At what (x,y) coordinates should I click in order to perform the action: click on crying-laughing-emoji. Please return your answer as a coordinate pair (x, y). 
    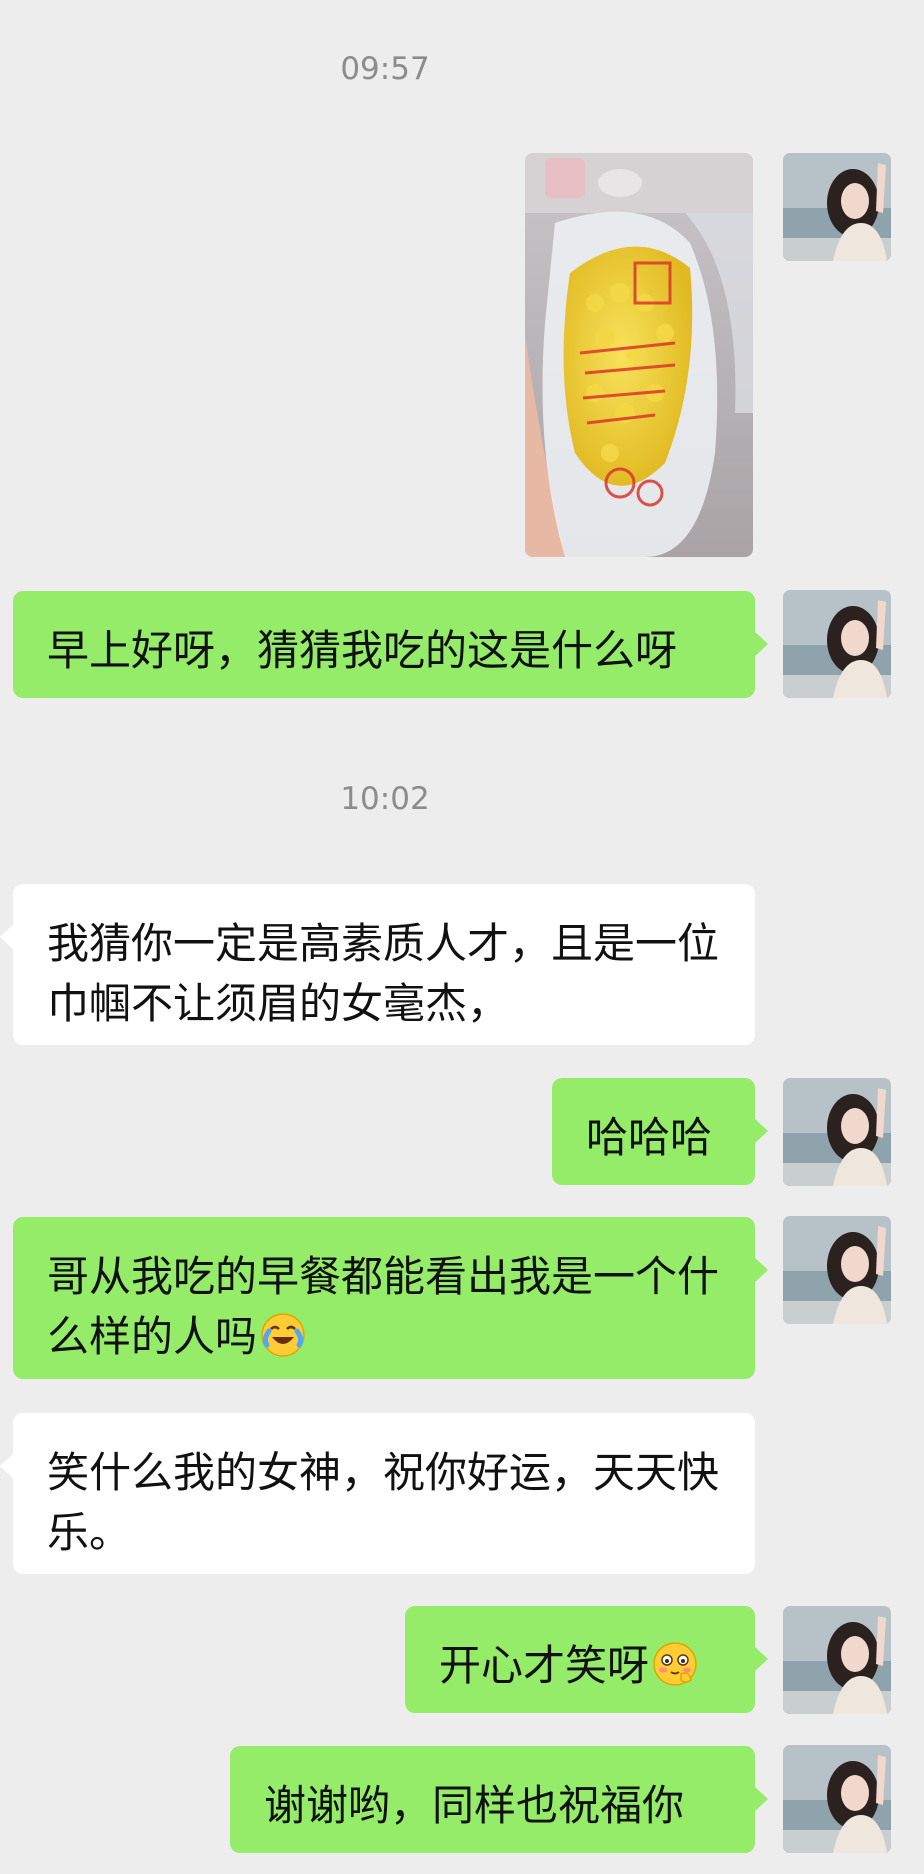
    Looking at the image, I should click on (283, 1335).